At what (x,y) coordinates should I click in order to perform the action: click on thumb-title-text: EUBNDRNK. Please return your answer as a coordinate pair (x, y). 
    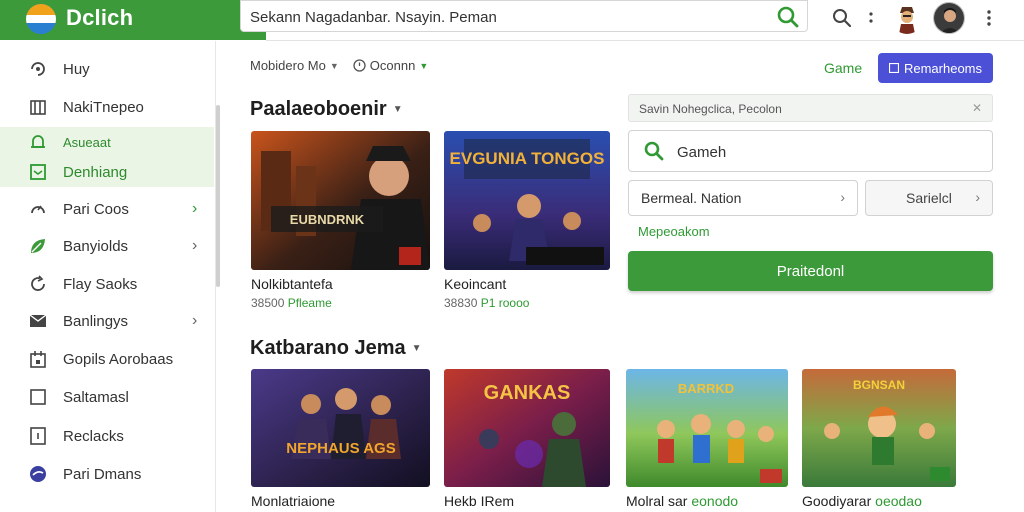
    Looking at the image, I should click on (327, 219).